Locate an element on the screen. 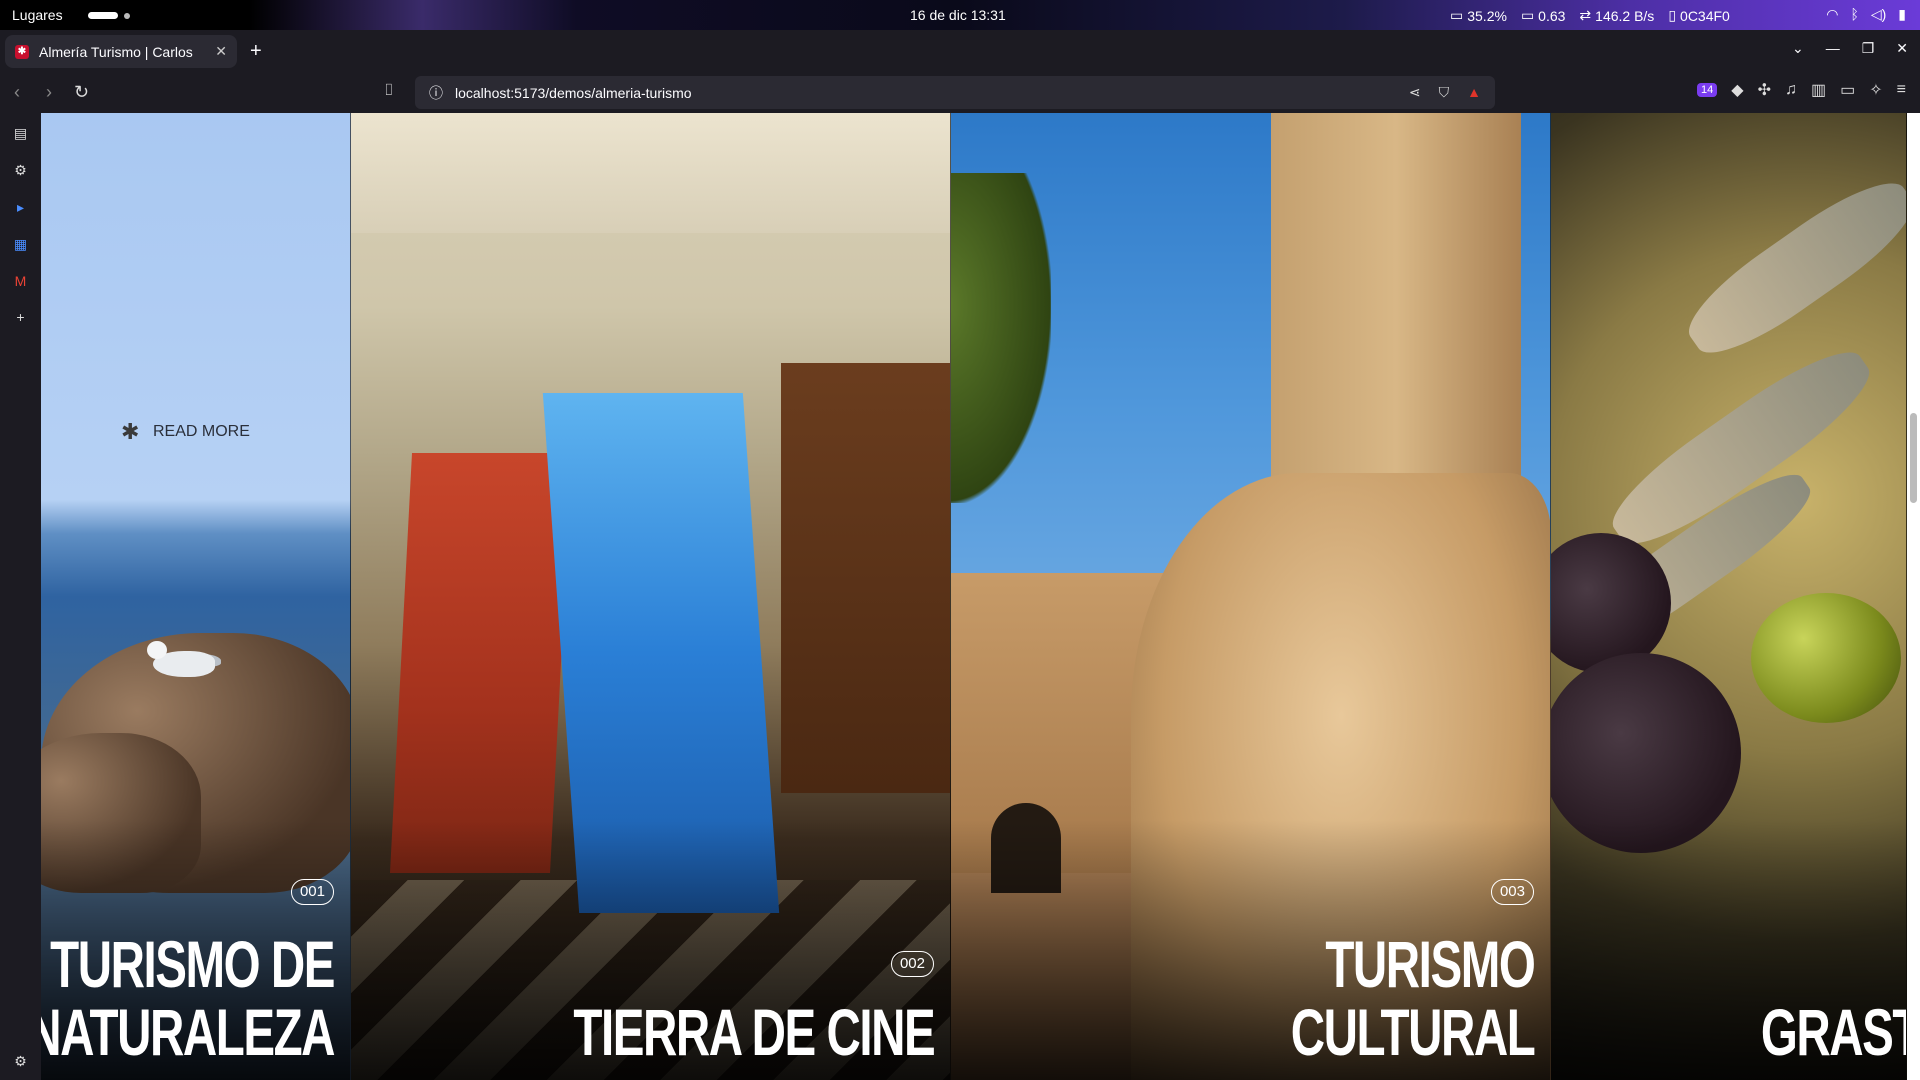 Image resolution: width=1920 pixels, height=1080 pixels. color-value: 0C34F0 is located at coordinates (1705, 15).